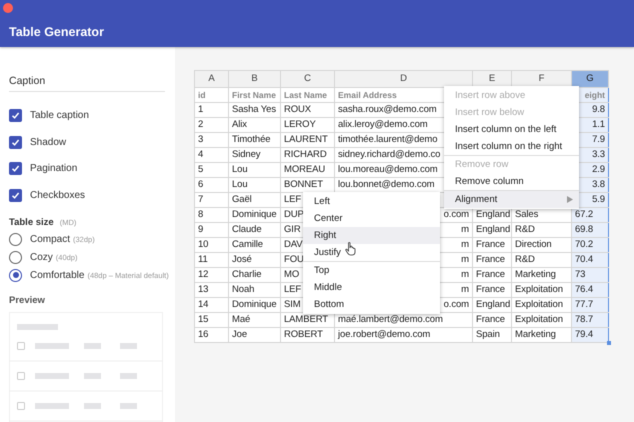 The image size is (634, 422). I want to click on menu-item: Right, so click(371, 235).